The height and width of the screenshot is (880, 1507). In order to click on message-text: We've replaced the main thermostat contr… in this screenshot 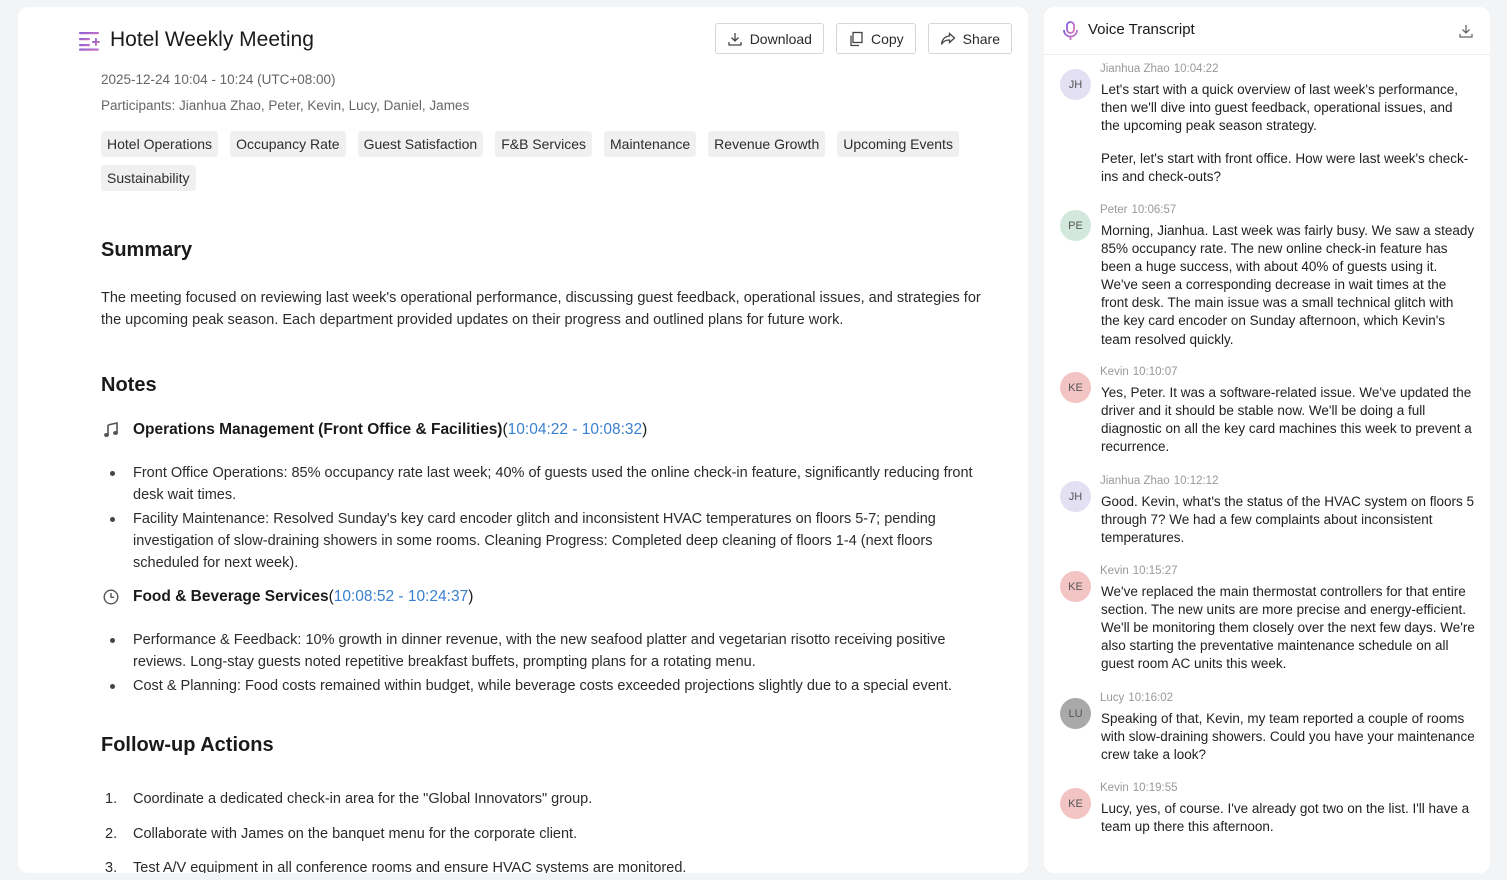, I will do `click(1288, 628)`.